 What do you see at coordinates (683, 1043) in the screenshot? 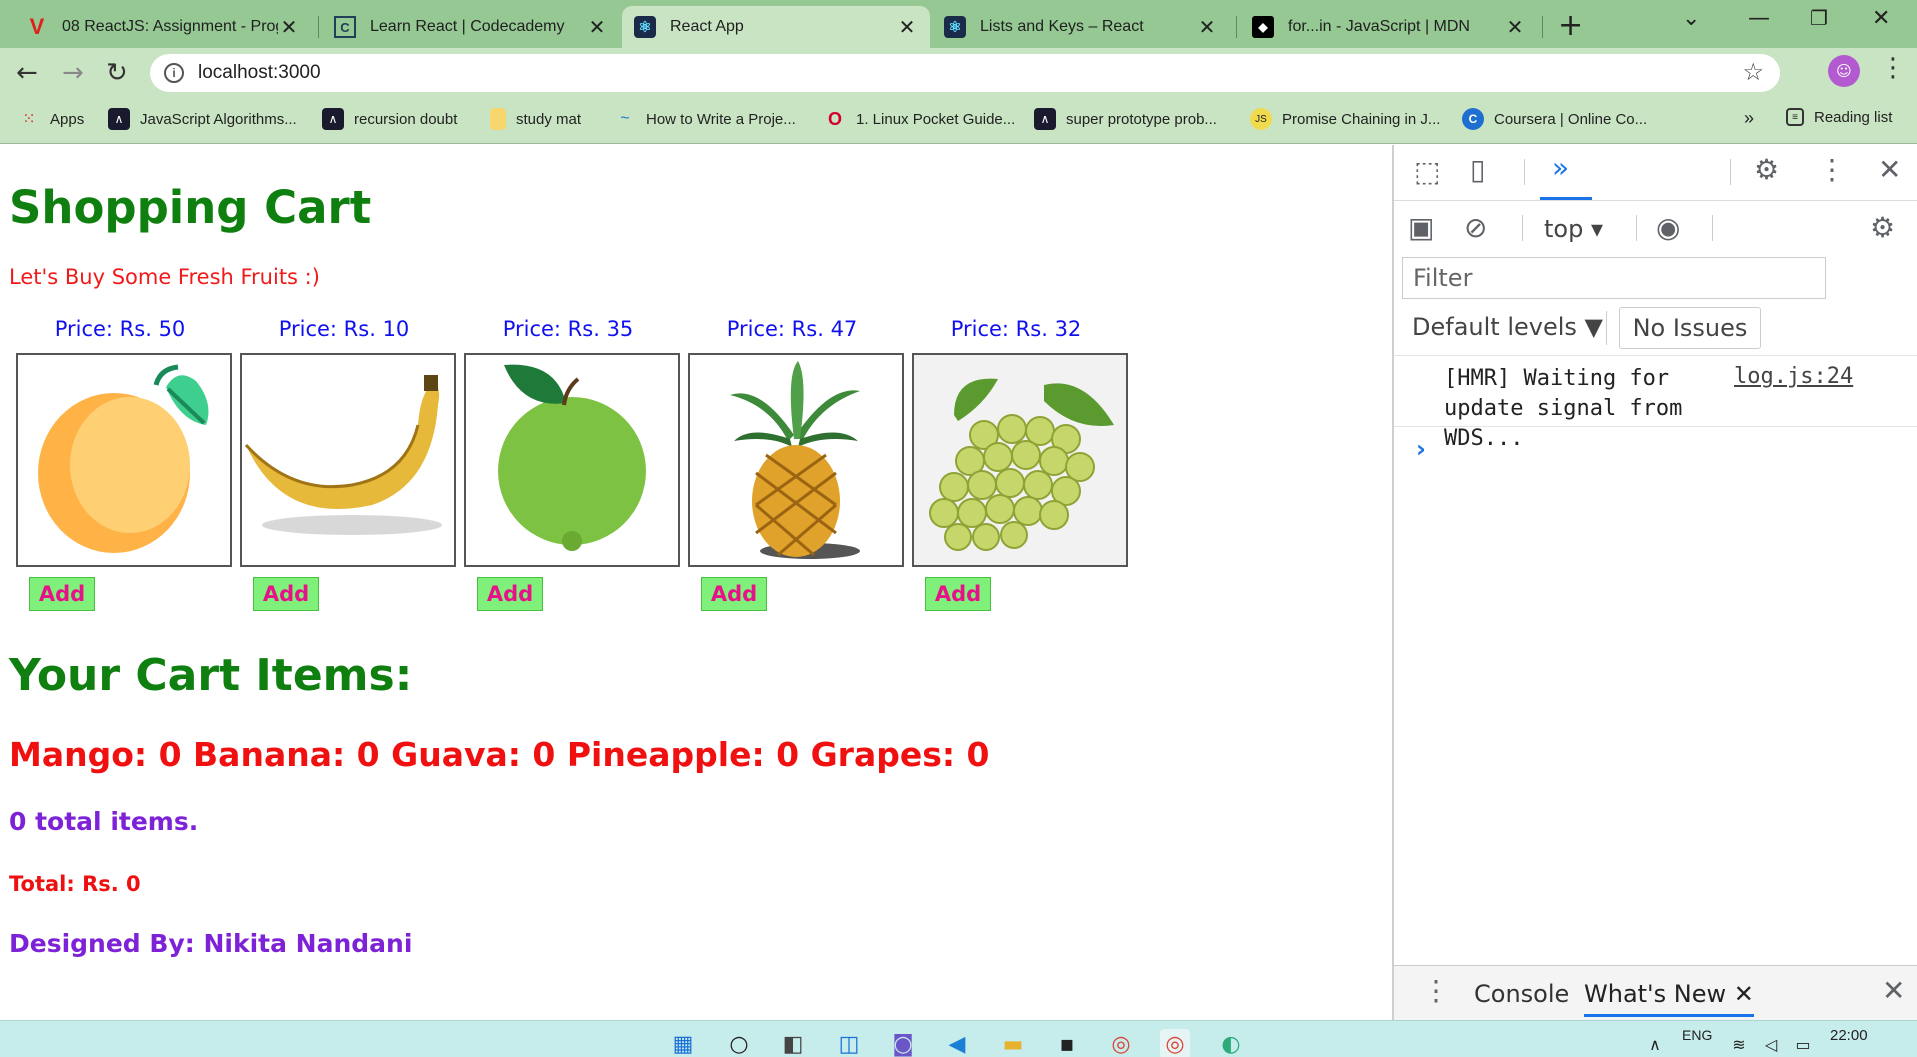
I see `windows-start-icon: ▦` at bounding box center [683, 1043].